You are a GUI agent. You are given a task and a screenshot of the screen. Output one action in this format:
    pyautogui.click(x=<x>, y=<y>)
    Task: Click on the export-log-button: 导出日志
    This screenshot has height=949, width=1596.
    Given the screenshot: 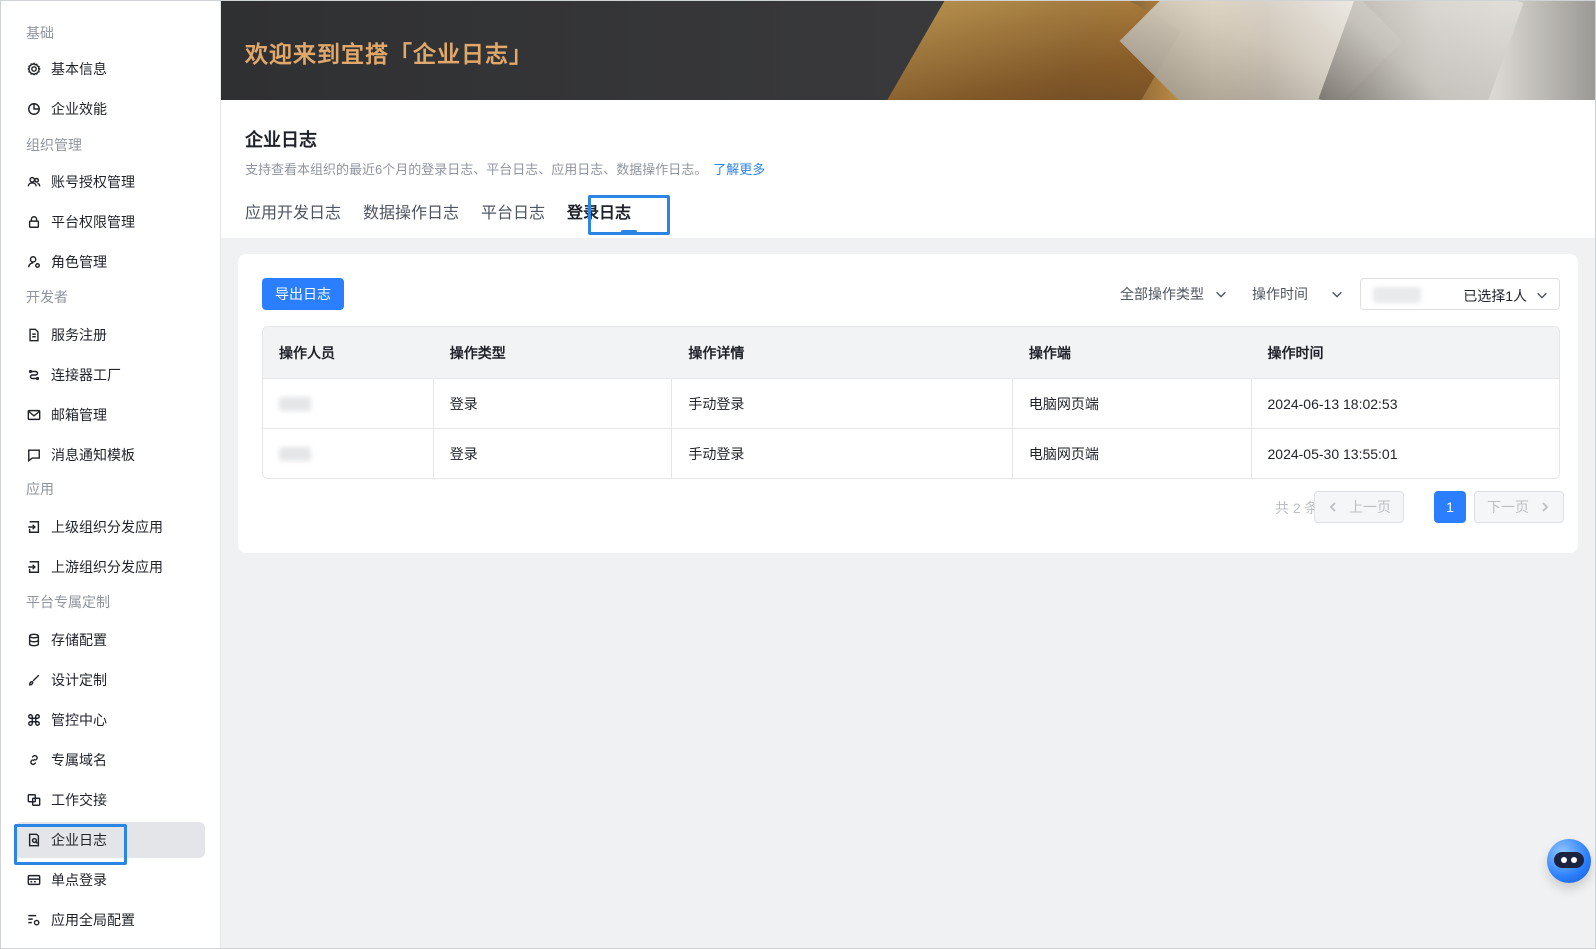 What is the action you would take?
    pyautogui.click(x=303, y=294)
    